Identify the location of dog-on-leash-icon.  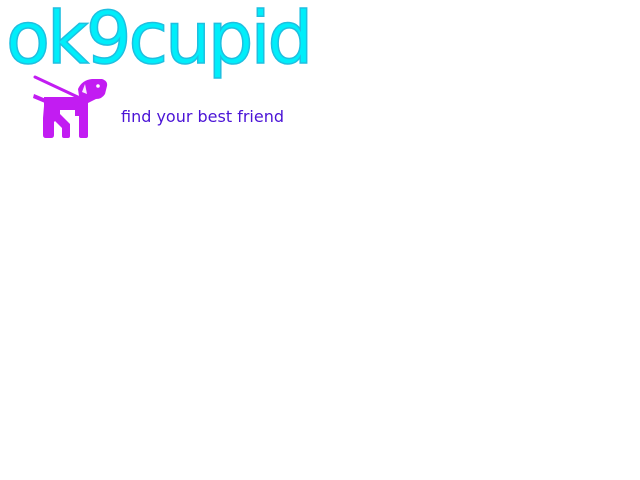
(70, 106).